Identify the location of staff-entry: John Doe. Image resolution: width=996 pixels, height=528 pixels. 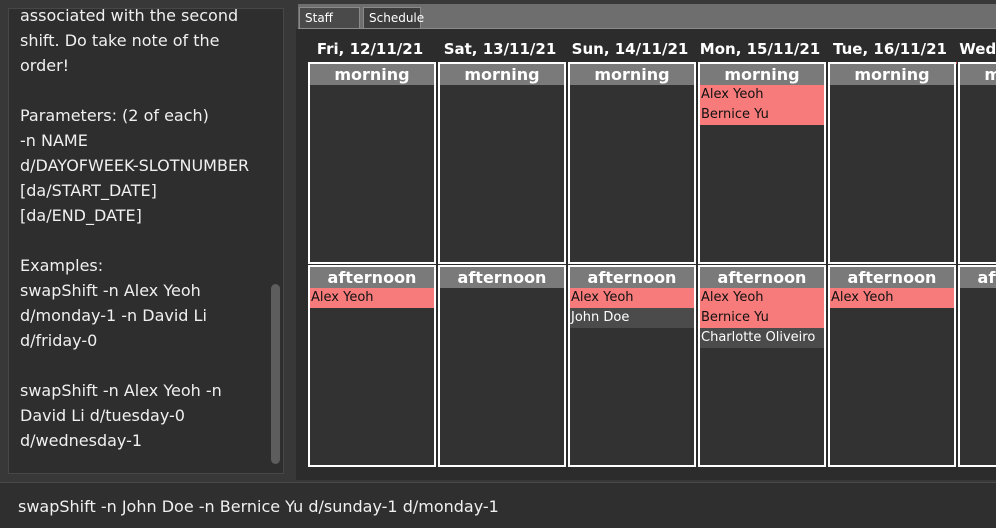
(632, 318).